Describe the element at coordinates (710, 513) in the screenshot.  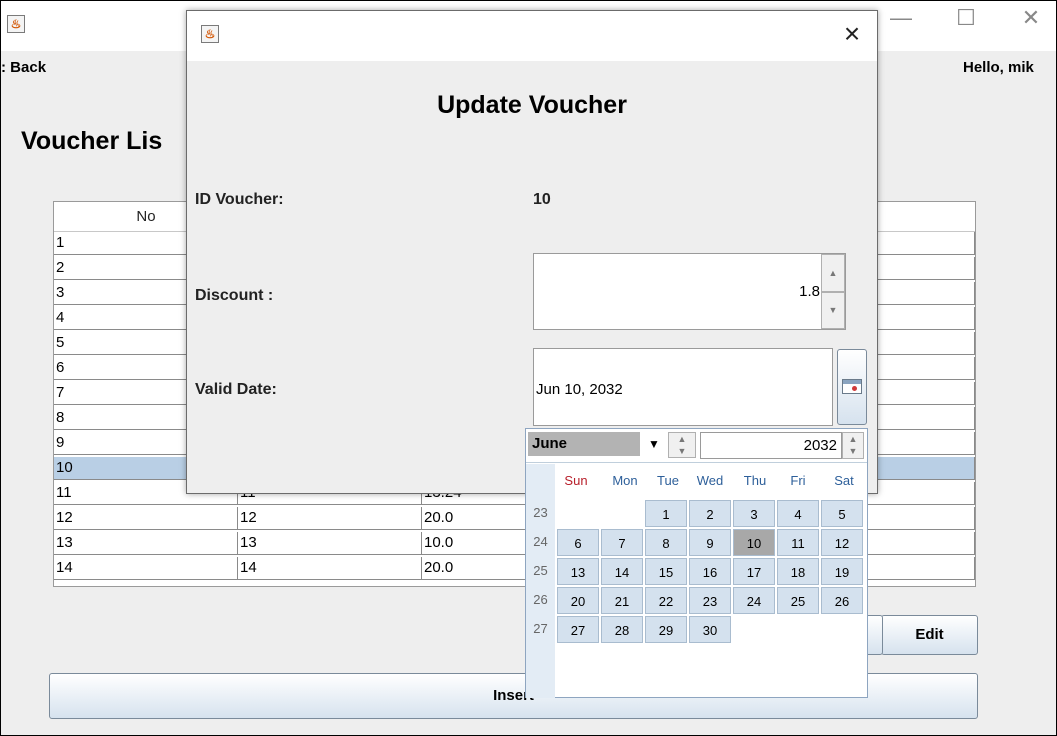
I see `calendar-day: 2` at that location.